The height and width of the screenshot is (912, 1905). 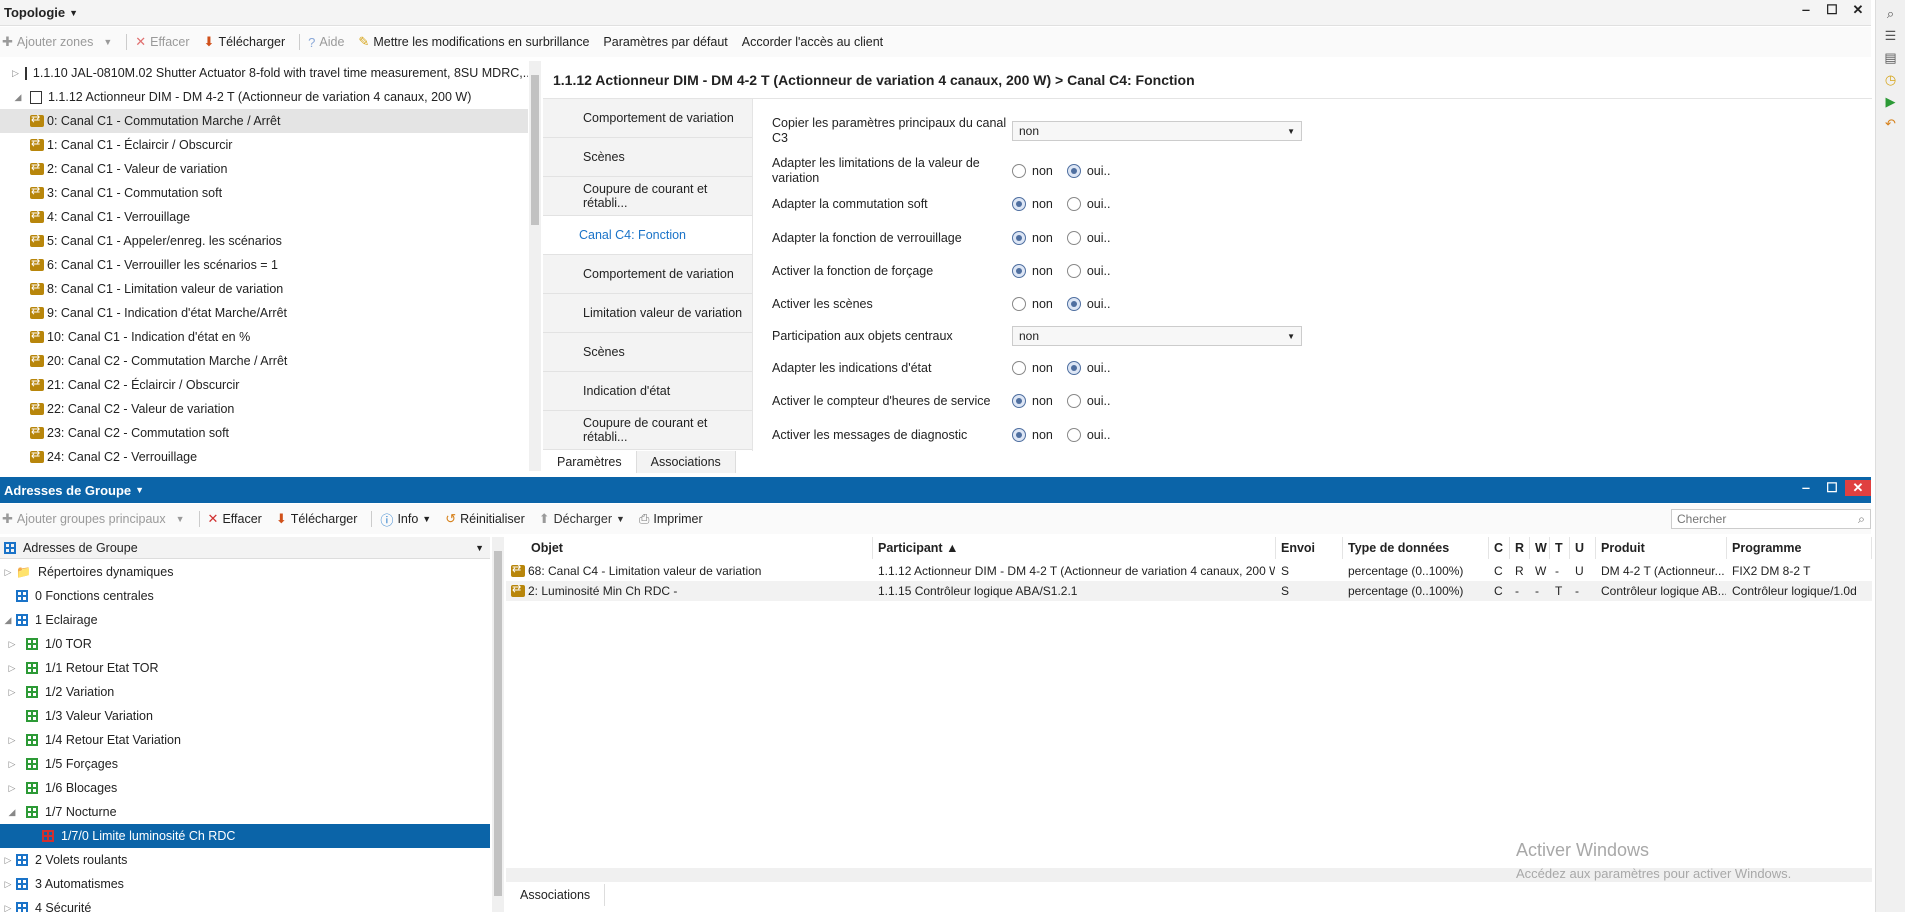 I want to click on tab-parameters: Paramètres, so click(x=590, y=462).